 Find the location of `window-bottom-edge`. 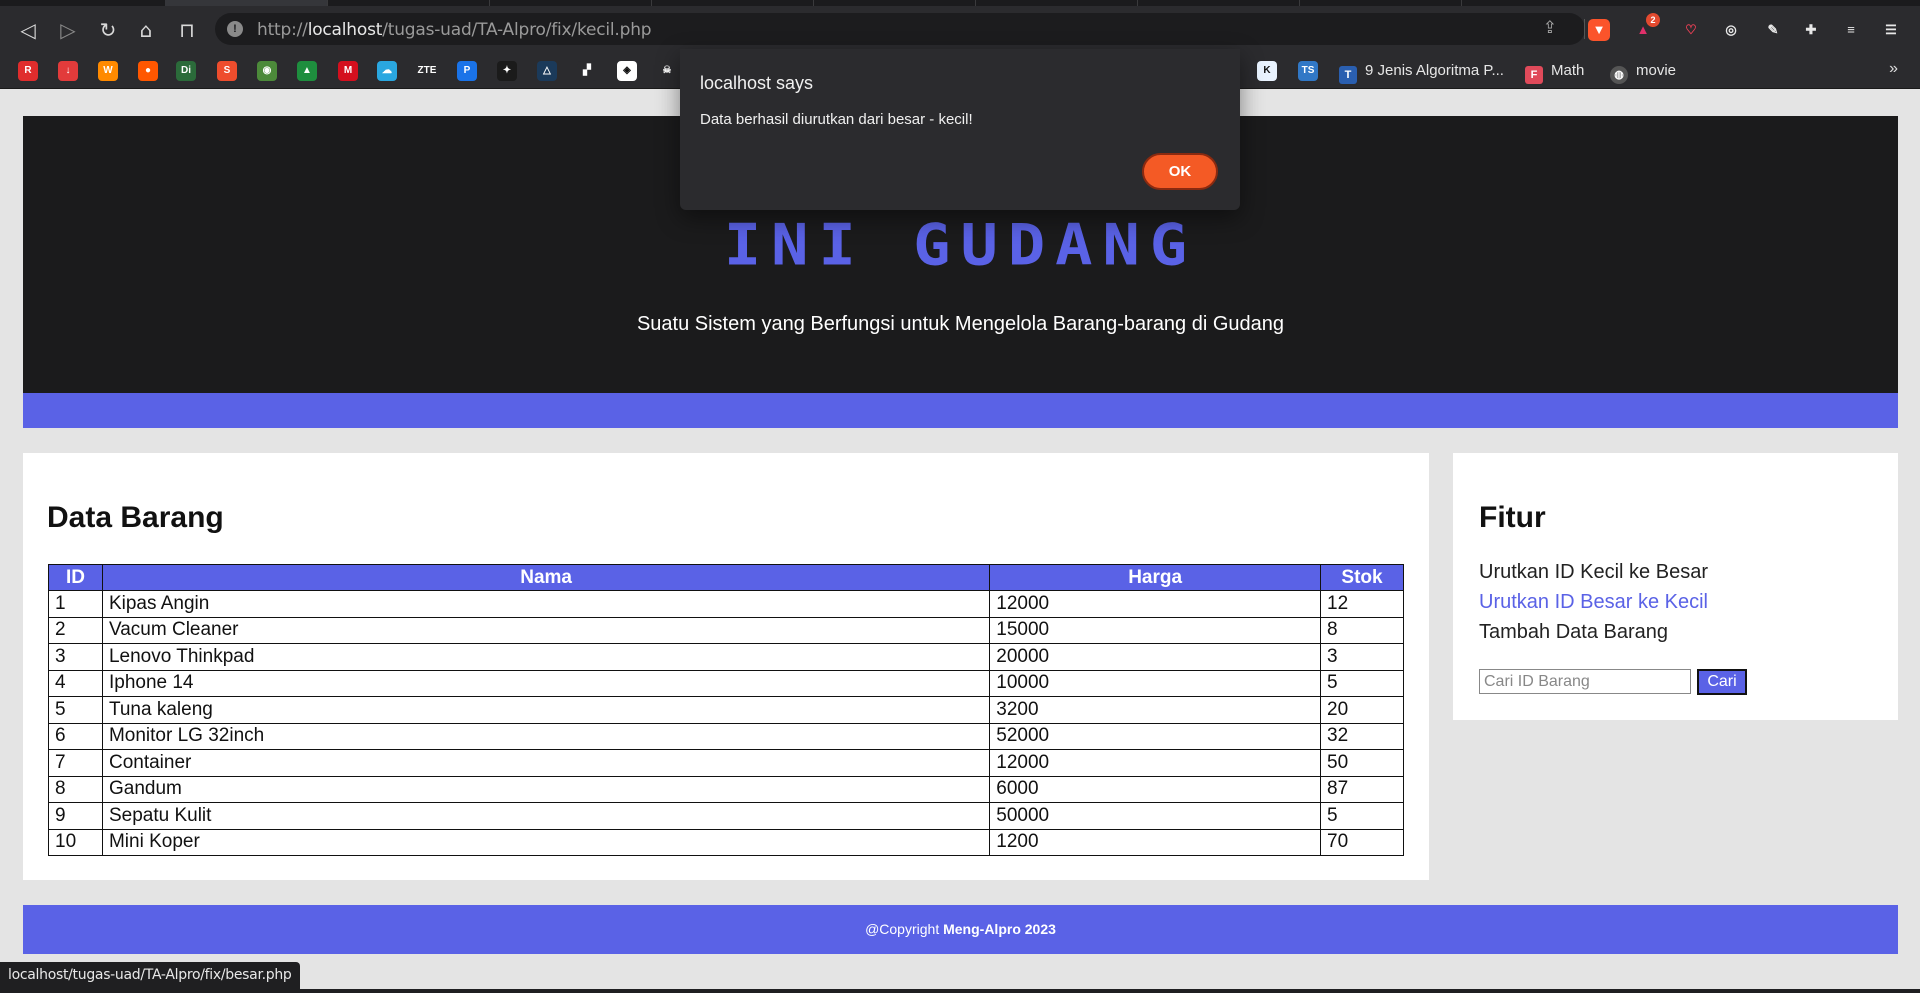

window-bottom-edge is located at coordinates (960, 991).